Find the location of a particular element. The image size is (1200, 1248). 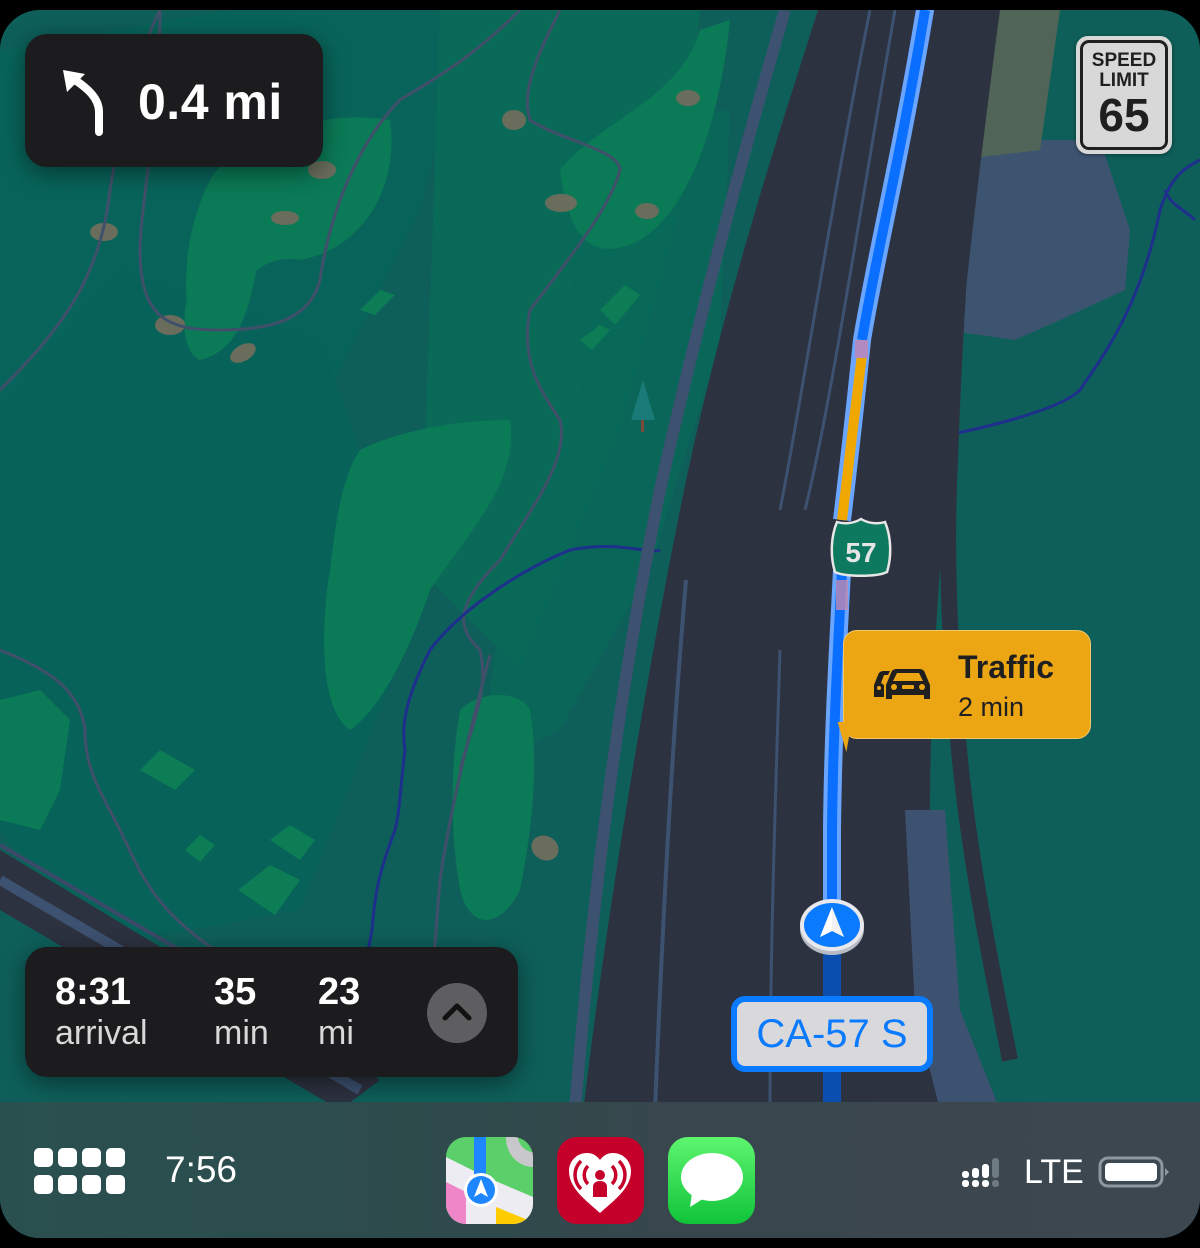

current-location-puck is located at coordinates (832, 927).